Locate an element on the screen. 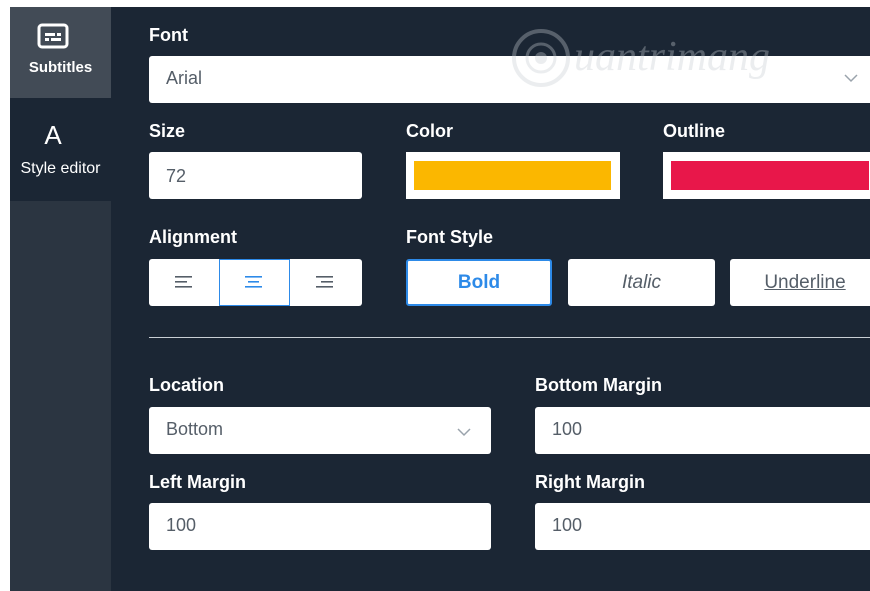  sidebar: Subtitles A Style editor is located at coordinates (60, 299).